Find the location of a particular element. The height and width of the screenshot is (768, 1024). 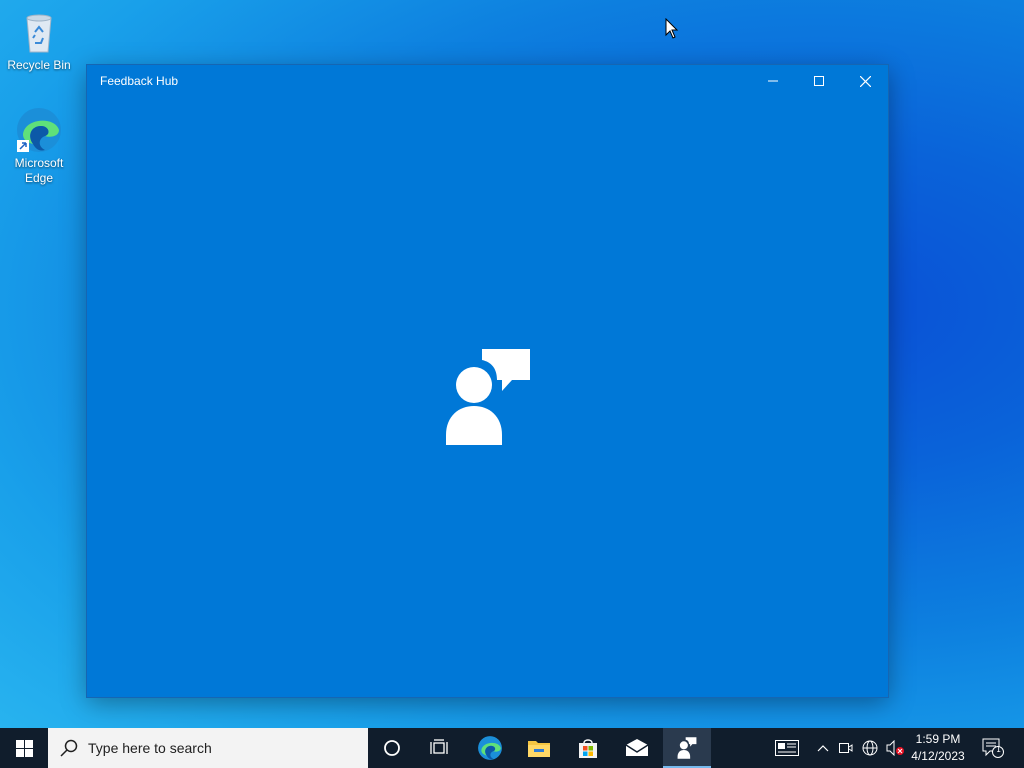

task-view-button is located at coordinates (440, 748).